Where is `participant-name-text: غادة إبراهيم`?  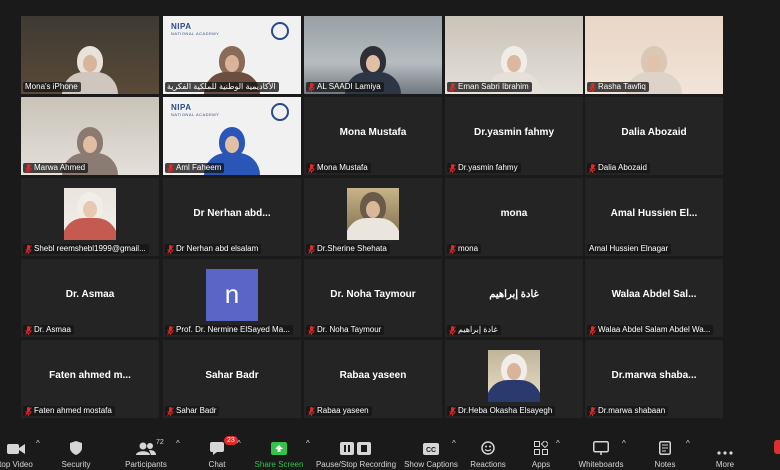 participant-name-text: غادة إبراهيم is located at coordinates (478, 329).